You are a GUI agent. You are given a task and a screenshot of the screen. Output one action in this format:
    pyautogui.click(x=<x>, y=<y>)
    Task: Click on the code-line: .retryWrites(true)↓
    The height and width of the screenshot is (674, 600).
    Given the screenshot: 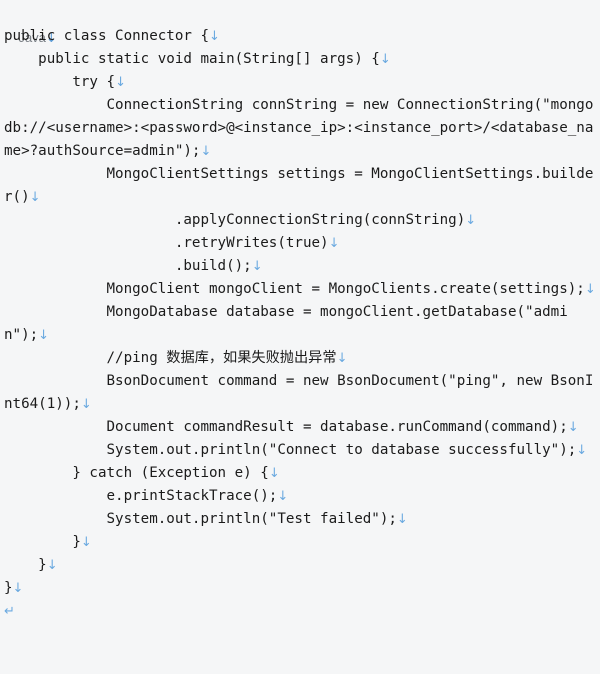 What is the action you would take?
    pyautogui.click(x=301, y=243)
    